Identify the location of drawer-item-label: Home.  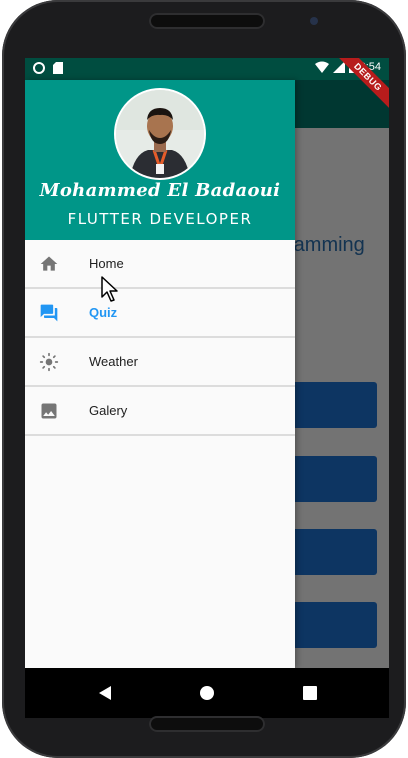
(106, 263).